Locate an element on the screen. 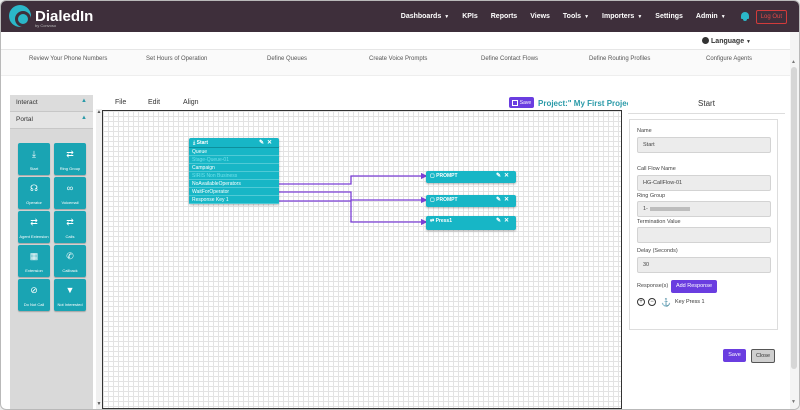  nav-admin: Admin ▼ is located at coordinates (711, 16).